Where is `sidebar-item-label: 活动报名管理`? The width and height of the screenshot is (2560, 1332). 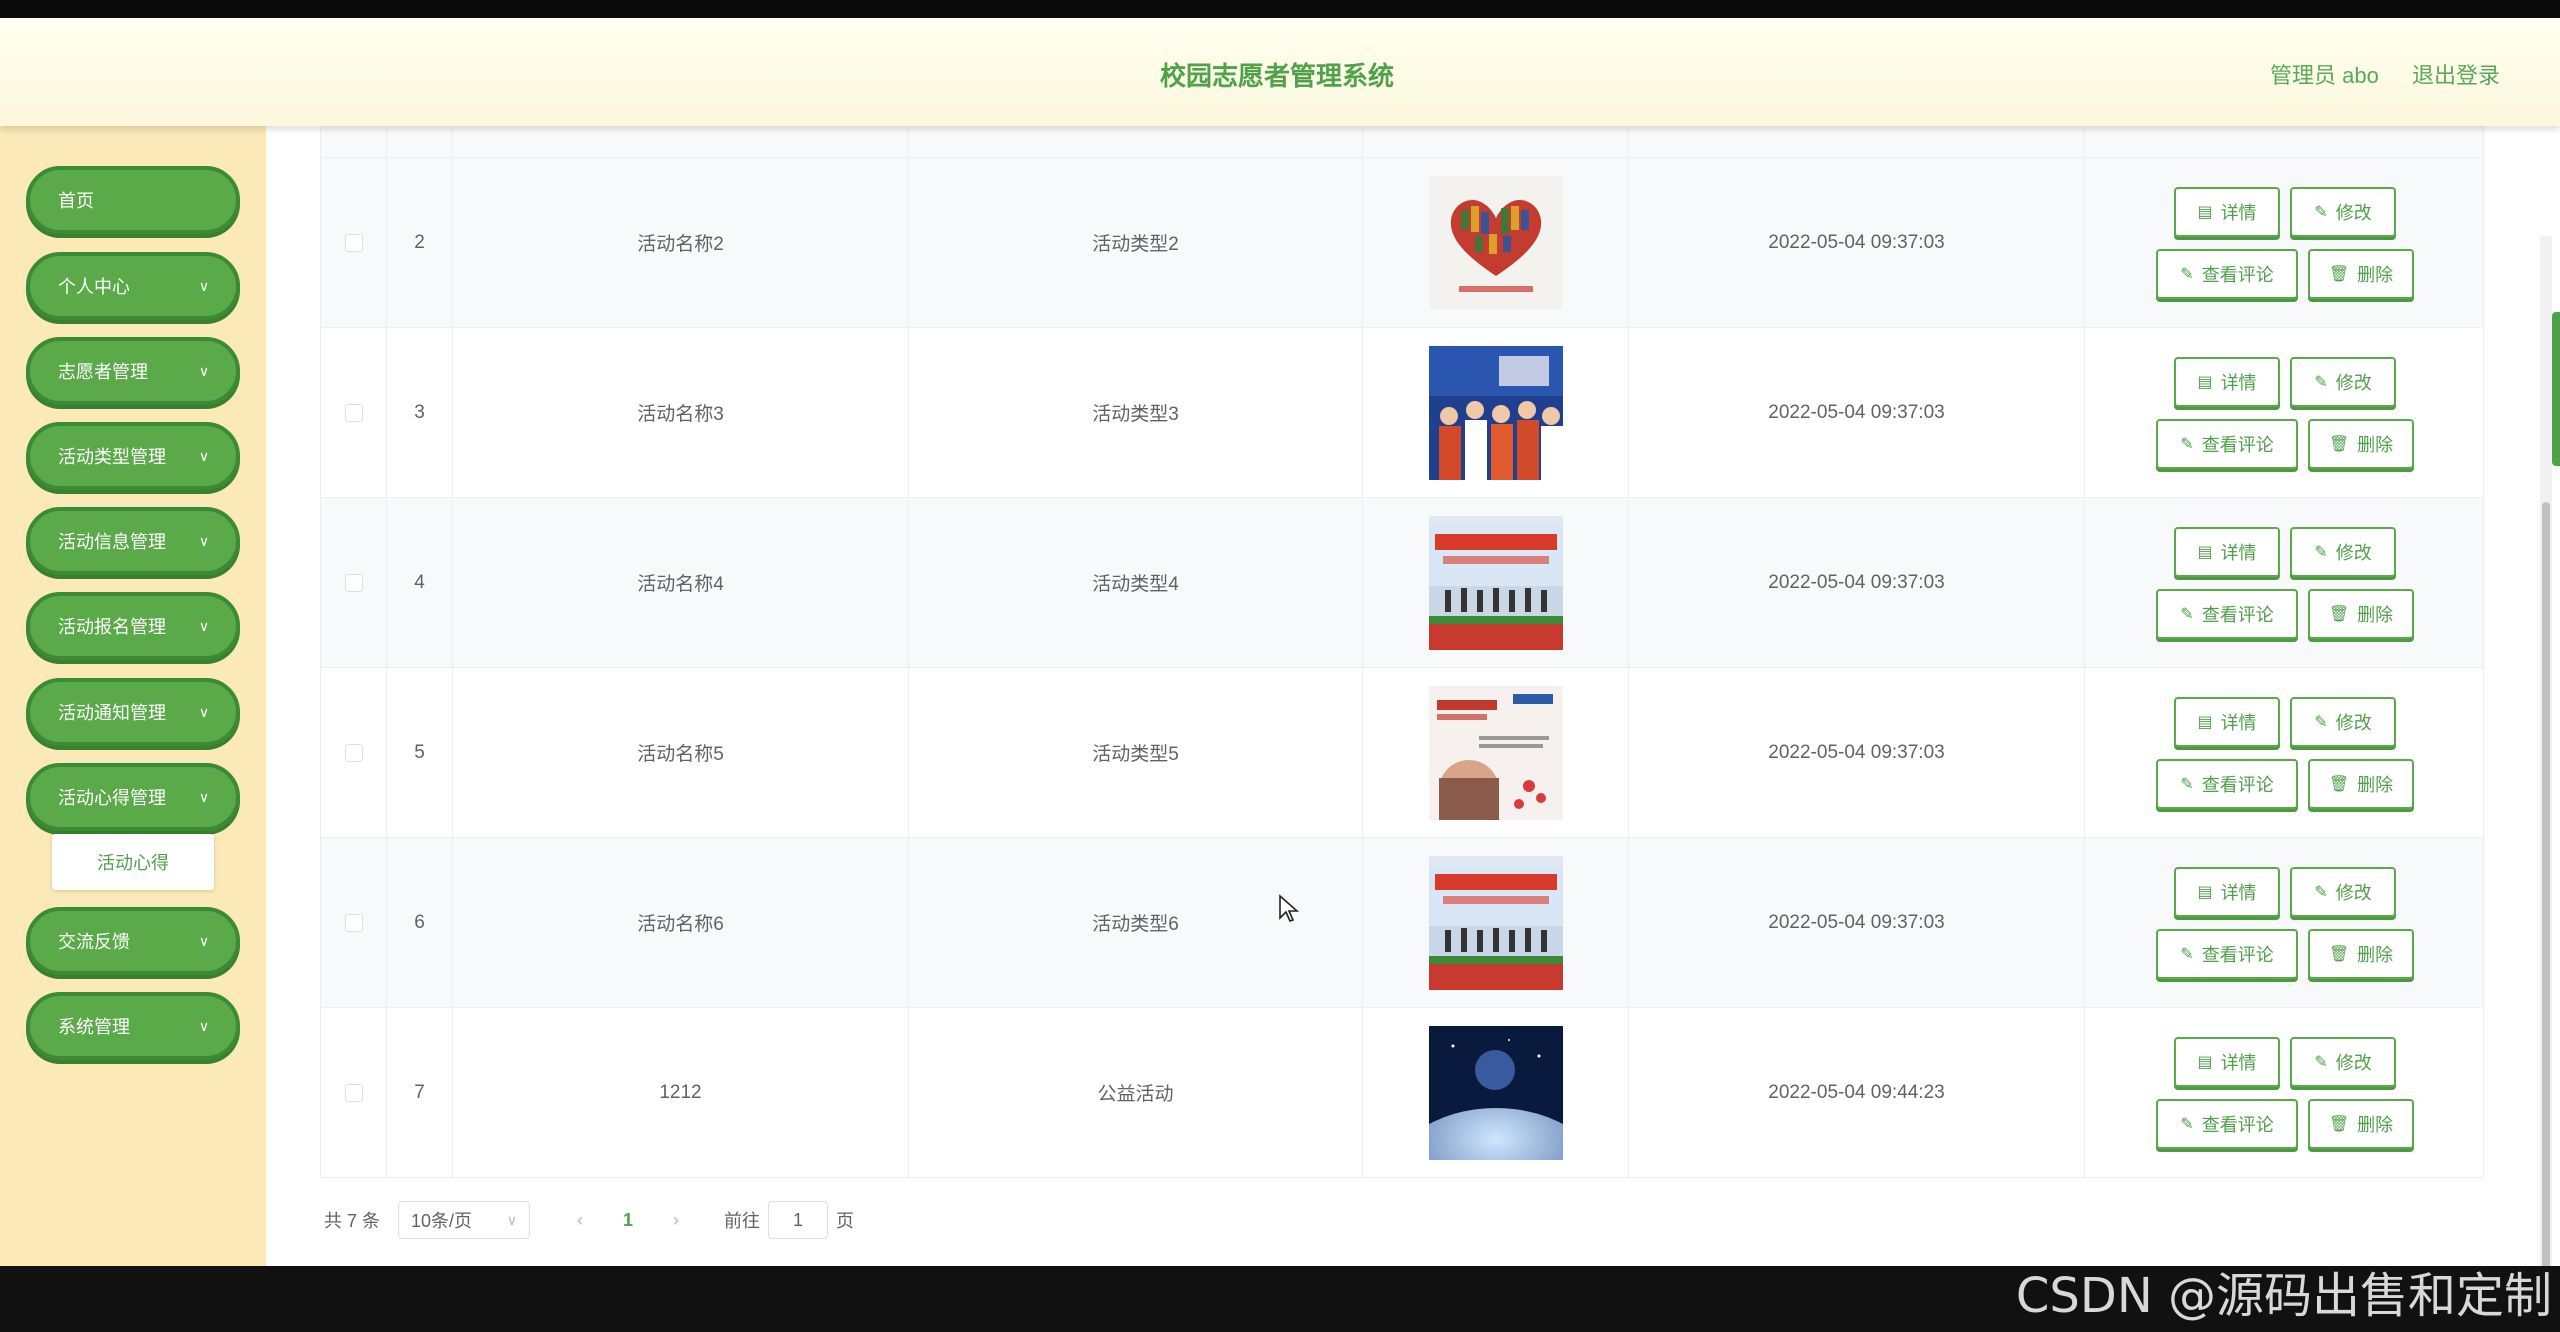 sidebar-item-label: 活动报名管理 is located at coordinates (112, 627).